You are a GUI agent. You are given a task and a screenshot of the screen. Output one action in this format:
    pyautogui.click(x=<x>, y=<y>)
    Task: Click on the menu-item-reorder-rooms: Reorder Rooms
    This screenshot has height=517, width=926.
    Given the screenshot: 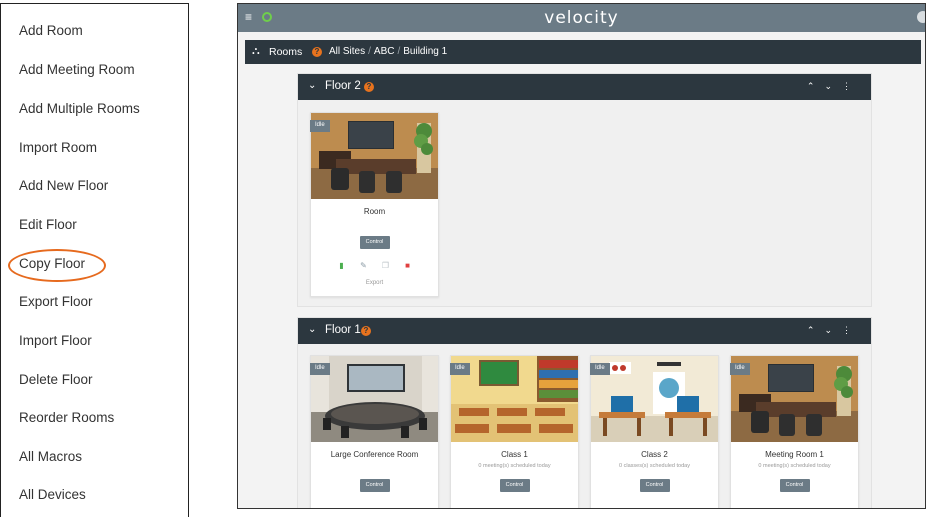 What is the action you would take?
    pyautogui.click(x=66, y=417)
    